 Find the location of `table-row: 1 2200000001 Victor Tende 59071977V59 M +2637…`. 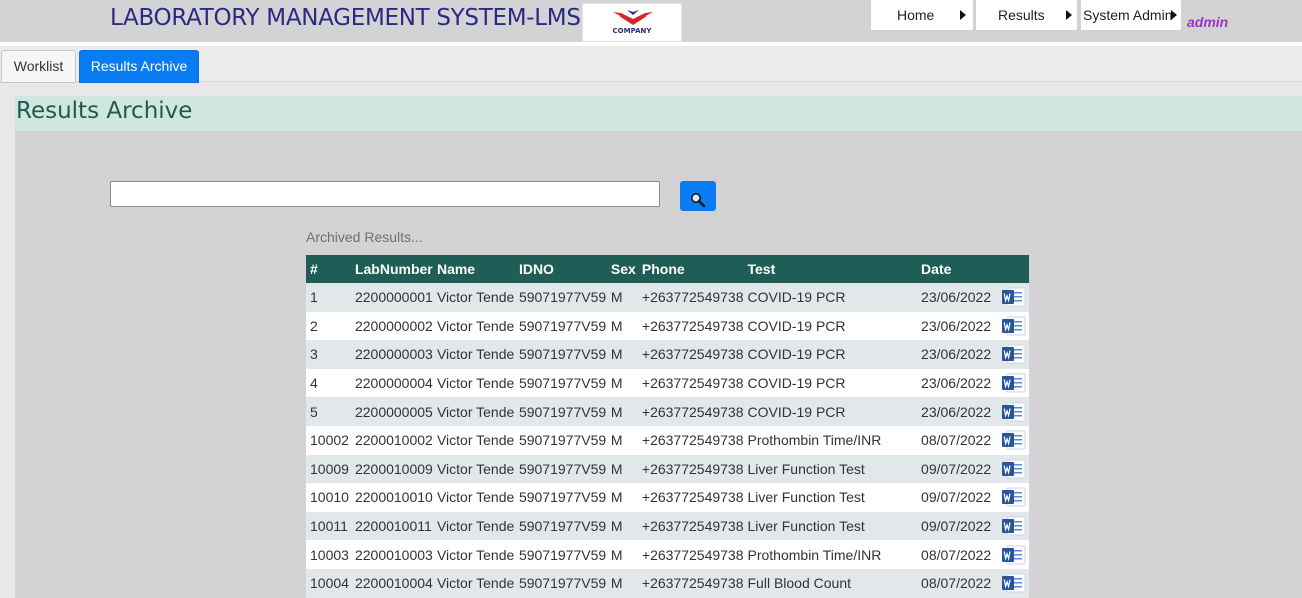

table-row: 1 2200000001 Victor Tende 59071977V59 M +2637… is located at coordinates (667, 297).